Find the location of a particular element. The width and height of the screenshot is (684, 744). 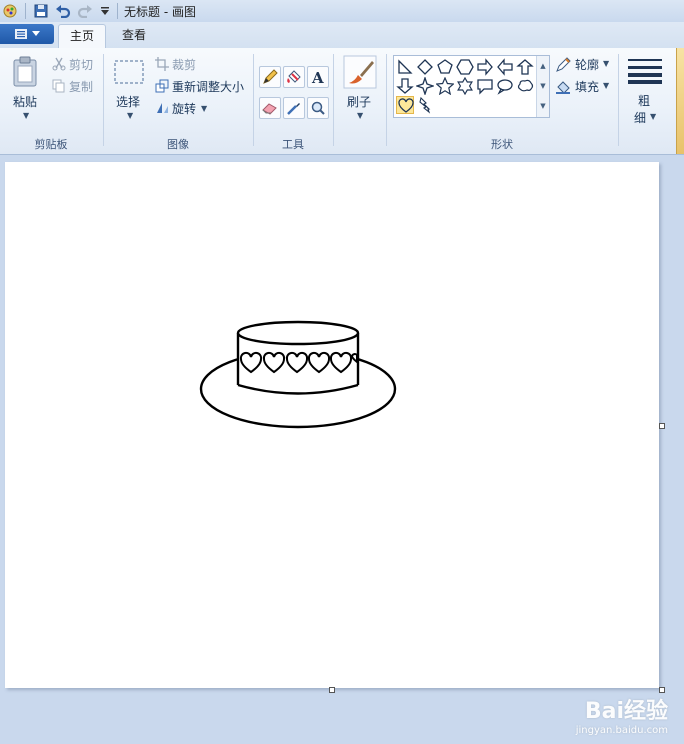

four-point-star-shape is located at coordinates (425, 86).